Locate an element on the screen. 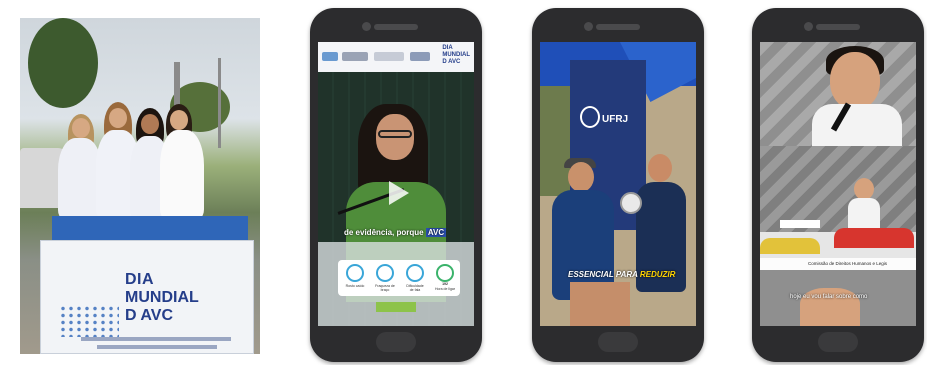 Image resolution: width=927 pixels, height=365 pixels. hand-fan is located at coordinates (631, 203).